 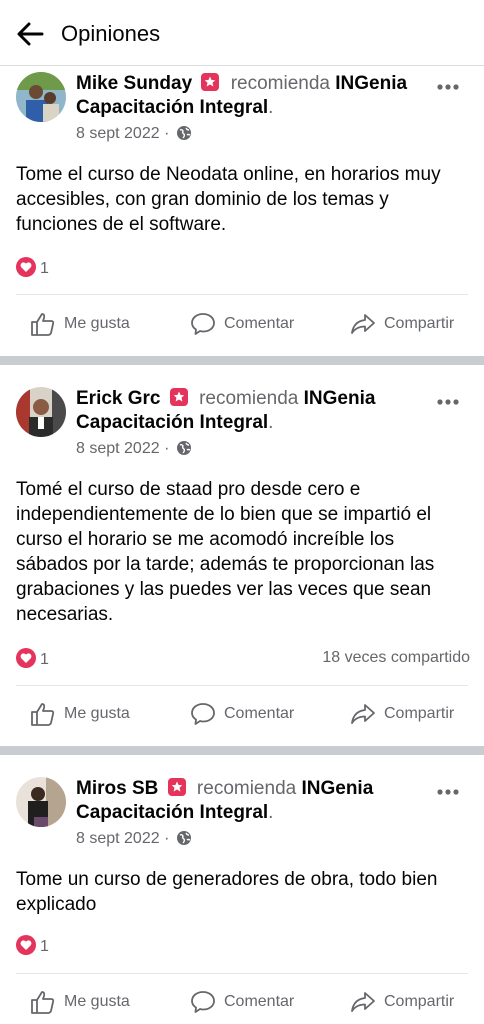 I want to click on page-title: Opiniones, so click(x=111, y=33).